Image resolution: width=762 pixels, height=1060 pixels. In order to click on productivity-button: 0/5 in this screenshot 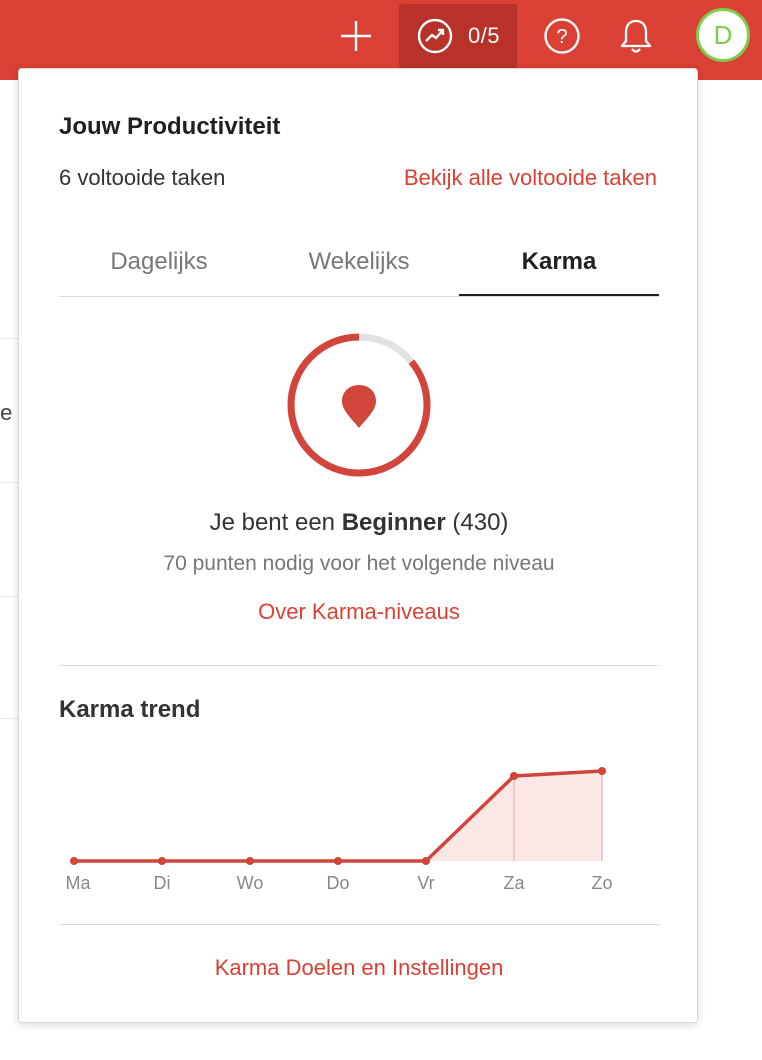, I will do `click(458, 36)`.